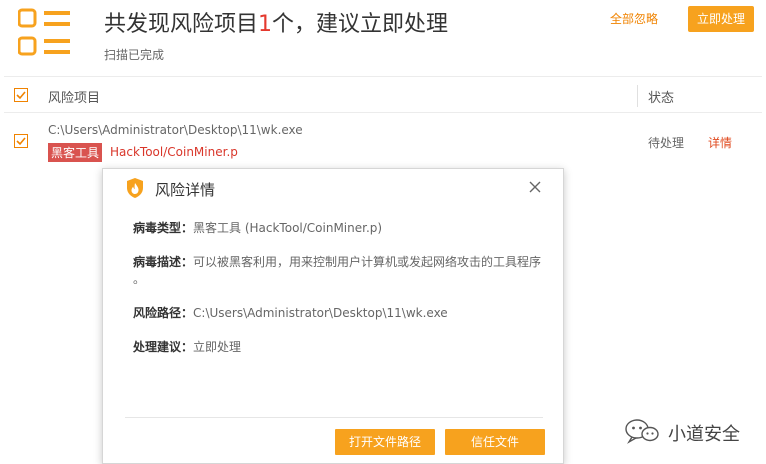 The height and width of the screenshot is (464, 766). Describe the element at coordinates (634, 18) in the screenshot. I see `ignore-all-link: 全部忽略` at that location.